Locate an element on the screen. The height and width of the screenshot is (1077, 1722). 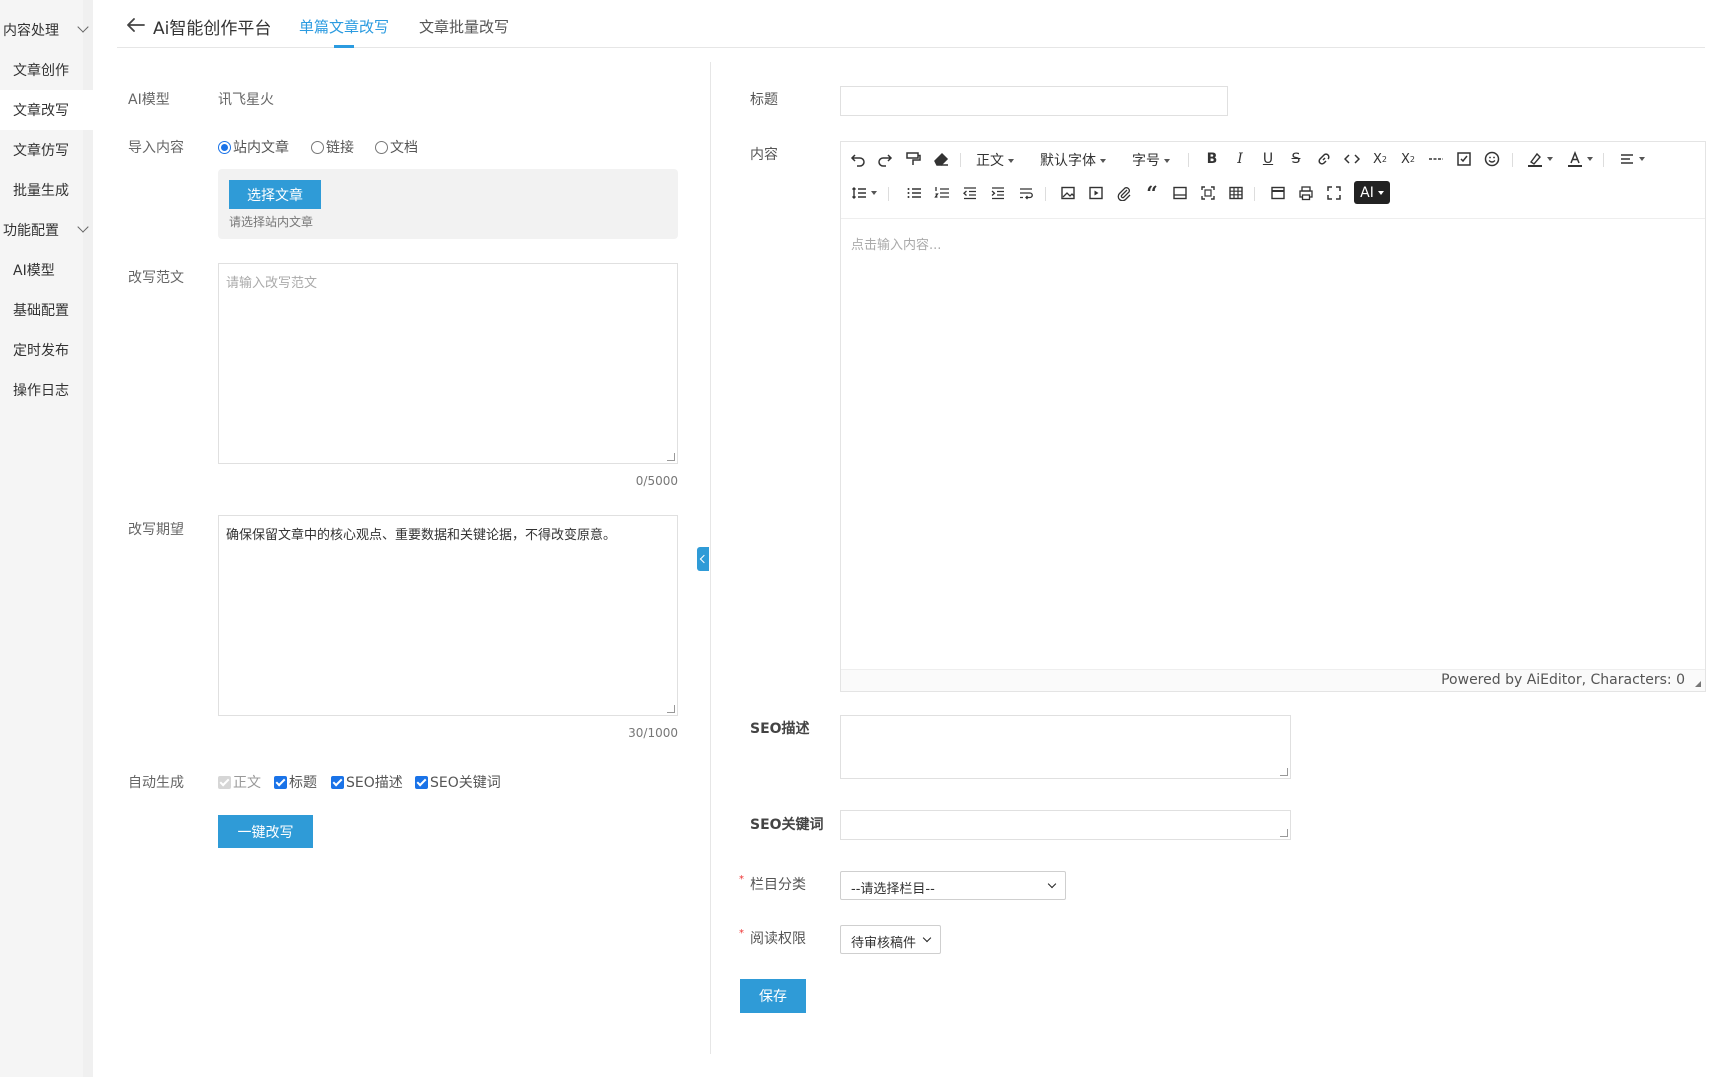
checkbox-seo-desc: SEO描述 is located at coordinates (367, 782).